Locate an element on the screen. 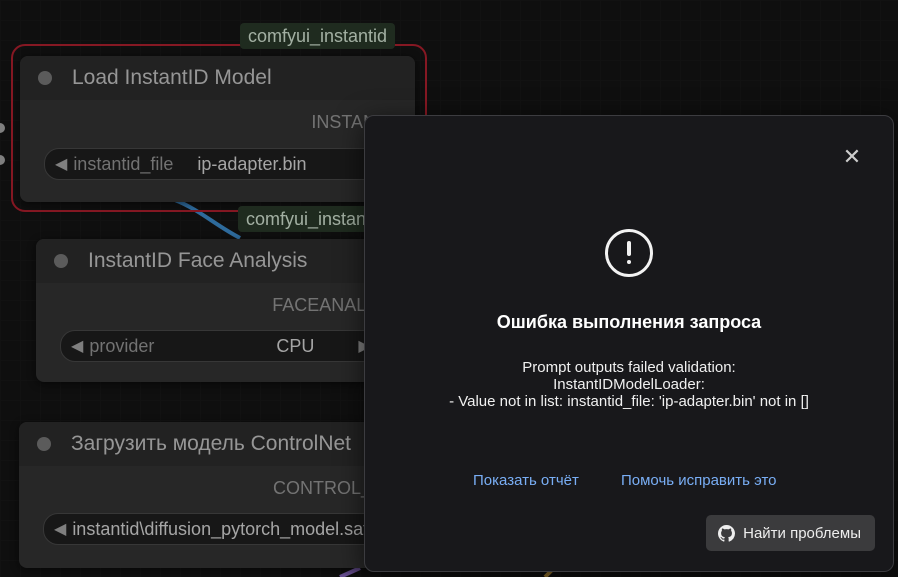 The width and height of the screenshot is (898, 577). message-line: InstantIDModelLoader: is located at coordinates (629, 384).